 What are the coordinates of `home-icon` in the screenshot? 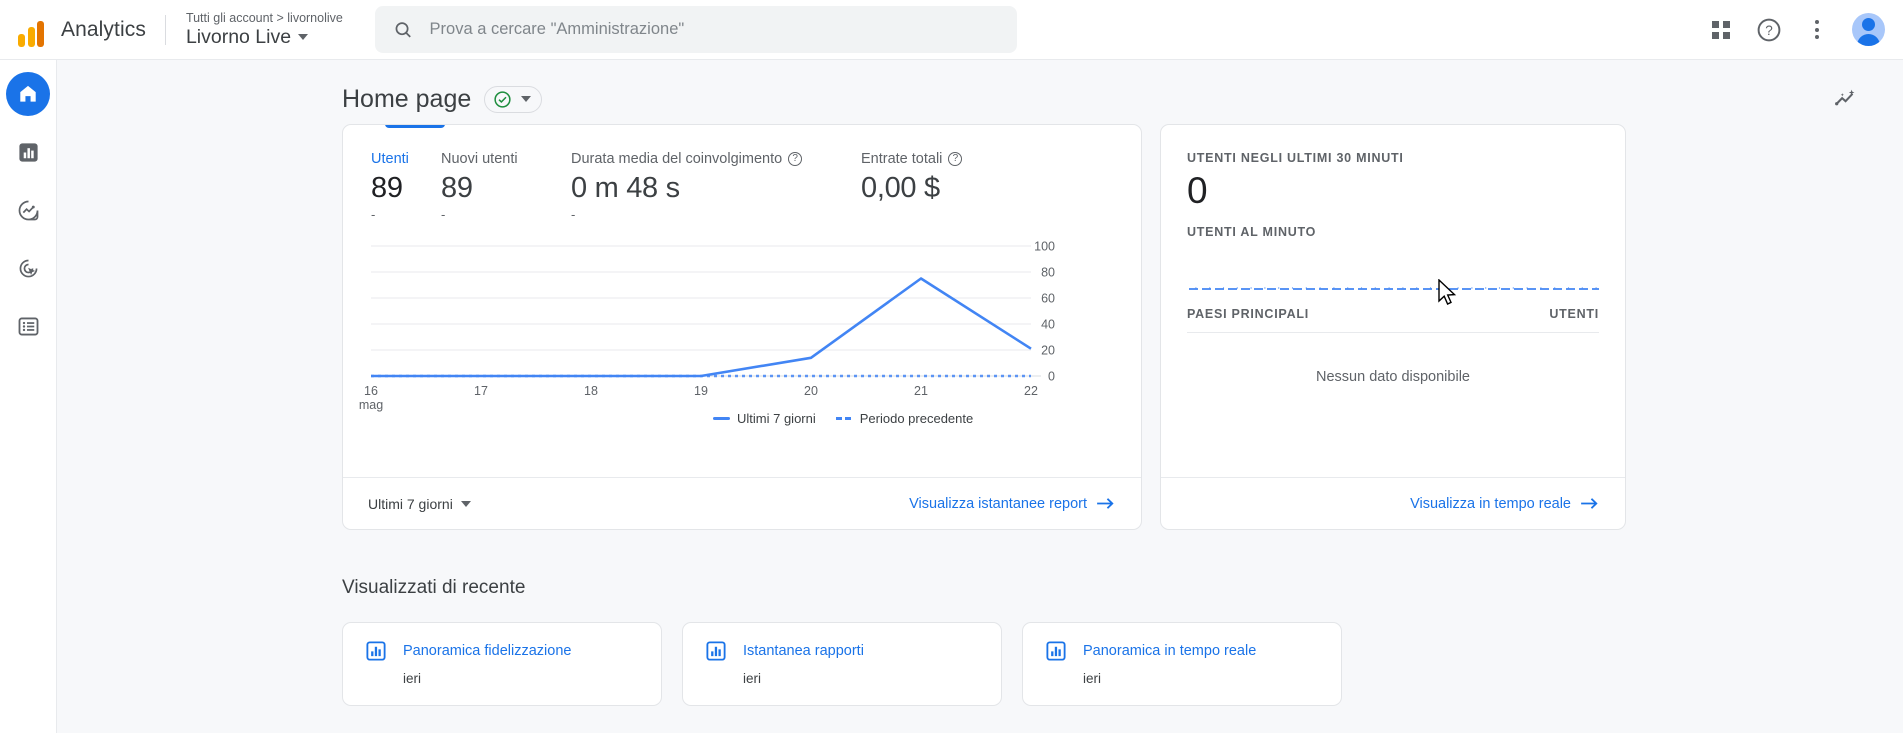 It's located at (28, 93).